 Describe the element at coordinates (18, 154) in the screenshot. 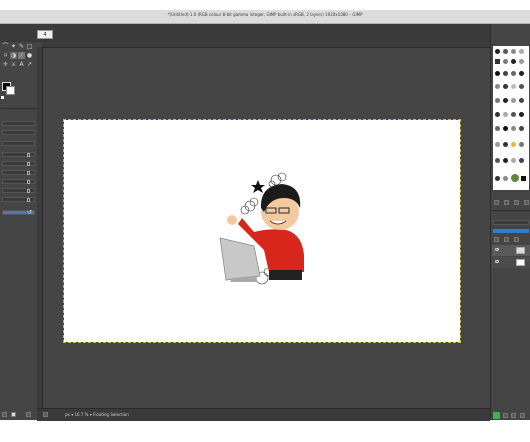

I see `size-field` at that location.